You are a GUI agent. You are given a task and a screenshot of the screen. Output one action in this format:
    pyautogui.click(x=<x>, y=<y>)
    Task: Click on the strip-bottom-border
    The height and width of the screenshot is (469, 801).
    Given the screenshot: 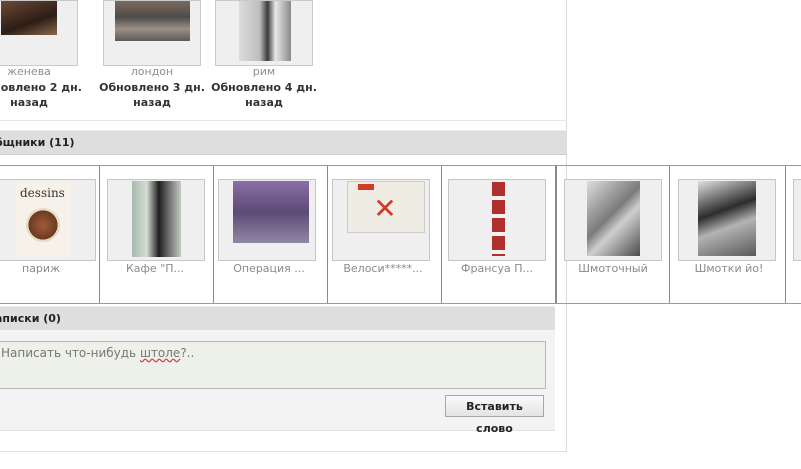 What is the action you would take?
    pyautogui.click(x=400, y=303)
    